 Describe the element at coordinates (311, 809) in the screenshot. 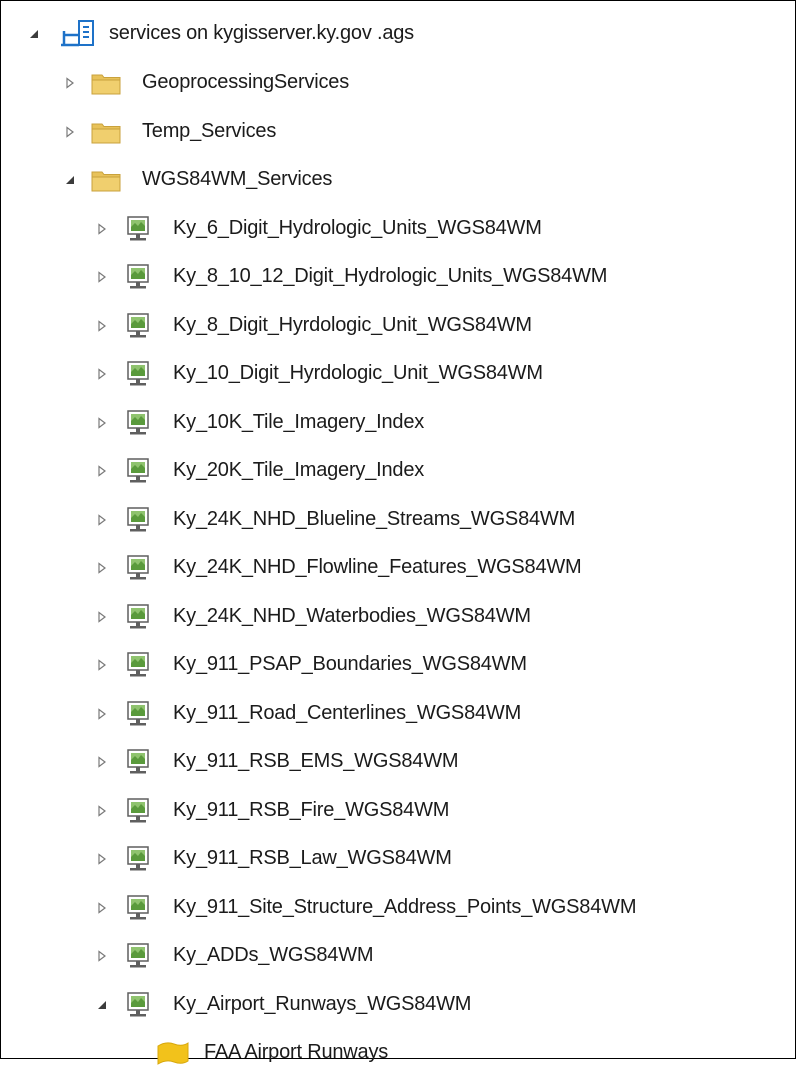

I see `tree-item-label: Ky_911_RSB_Fire_WGS84WM` at that location.